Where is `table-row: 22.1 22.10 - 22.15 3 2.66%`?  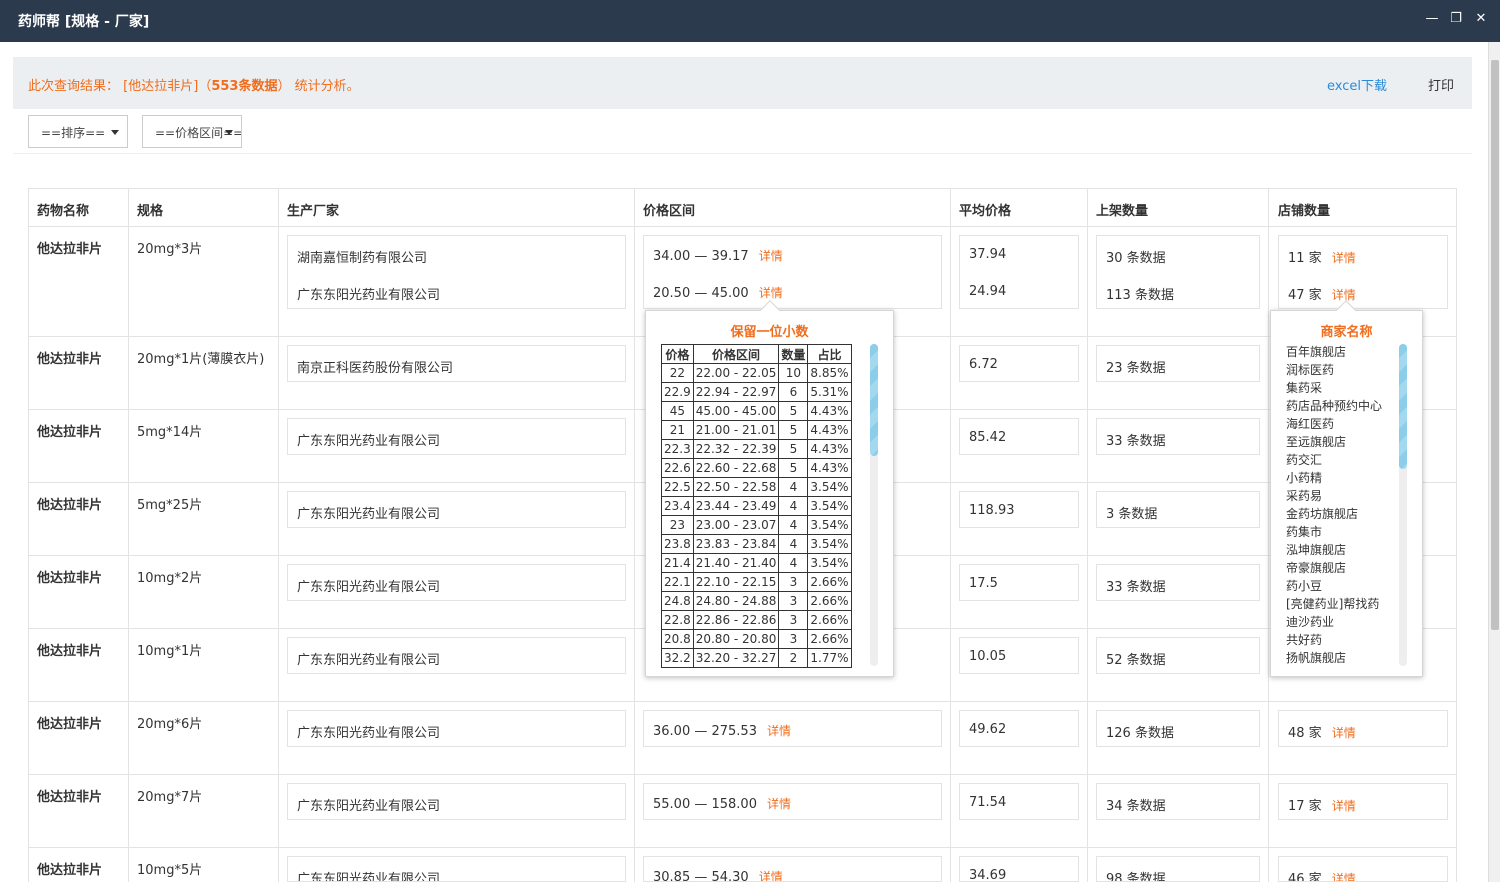 table-row: 22.1 22.10 - 22.15 3 2.66% is located at coordinates (756, 582).